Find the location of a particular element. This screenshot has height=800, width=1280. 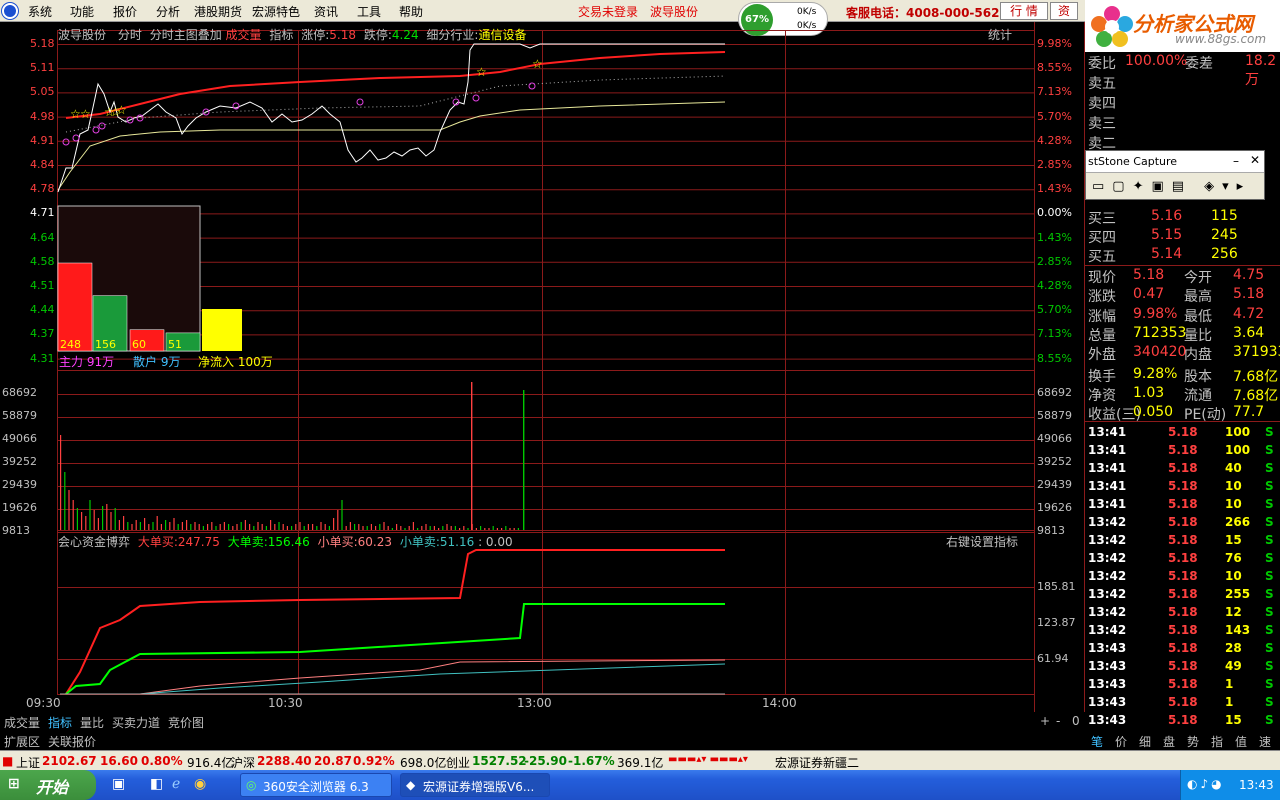

tick-cell: 13:42 is located at coordinates (1107, 522).